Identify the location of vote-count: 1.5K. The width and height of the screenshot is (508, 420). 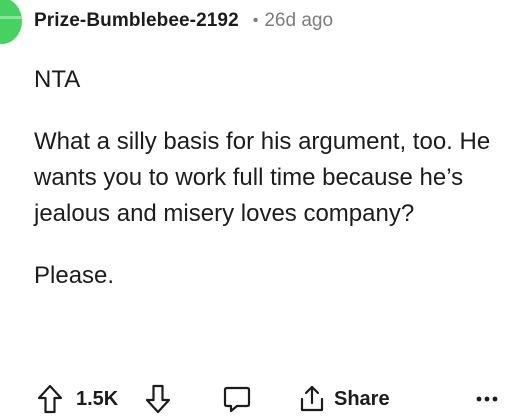
(97, 399).